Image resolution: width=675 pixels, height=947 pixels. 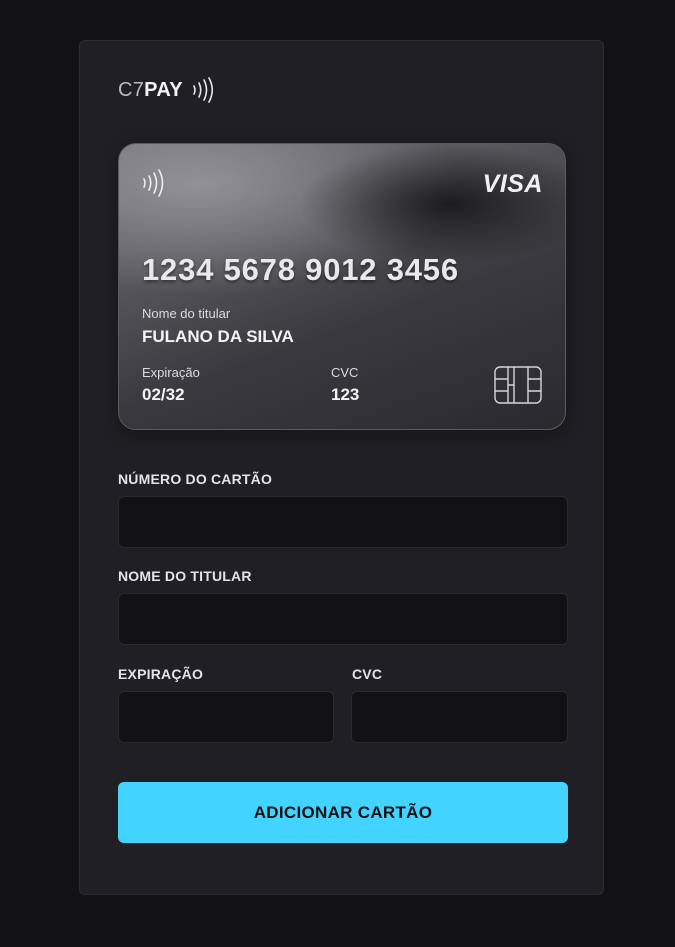 I want to click on holder-name-label: NOME DO TITULAR, so click(x=185, y=576).